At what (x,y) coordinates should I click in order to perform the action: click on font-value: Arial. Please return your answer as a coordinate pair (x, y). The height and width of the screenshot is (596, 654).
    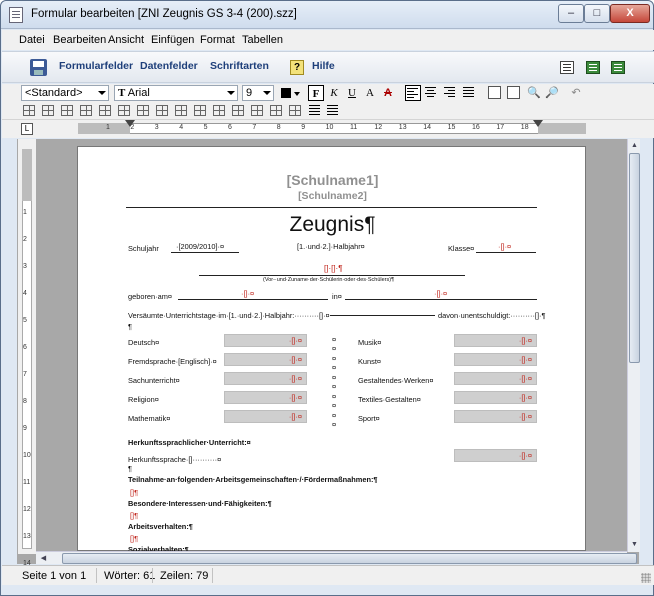
    Looking at the image, I should click on (138, 93).